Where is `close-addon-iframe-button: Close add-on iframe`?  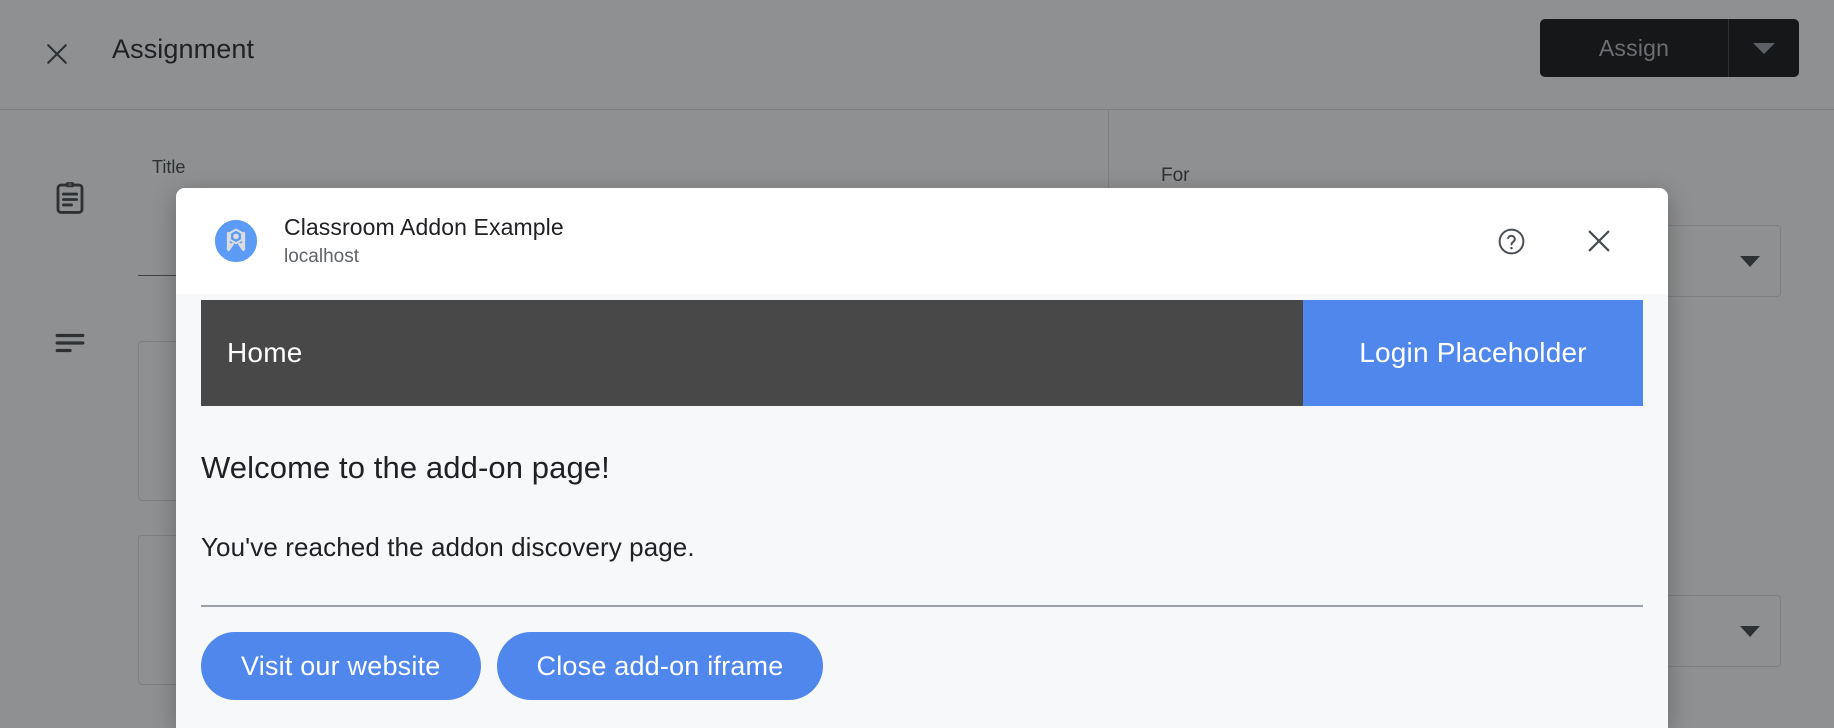 close-addon-iframe-button: Close add-on iframe is located at coordinates (660, 666).